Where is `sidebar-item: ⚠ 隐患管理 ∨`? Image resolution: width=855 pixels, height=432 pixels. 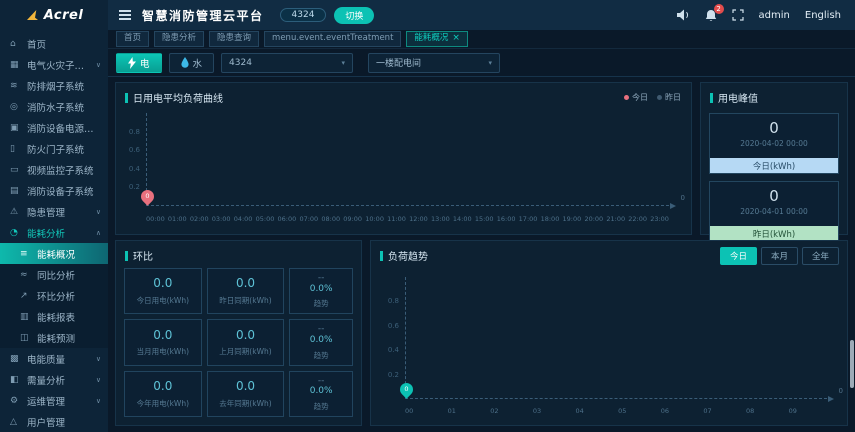
sidebar-item: ⚠ 隐患管理 ∨ is located at coordinates (54, 211).